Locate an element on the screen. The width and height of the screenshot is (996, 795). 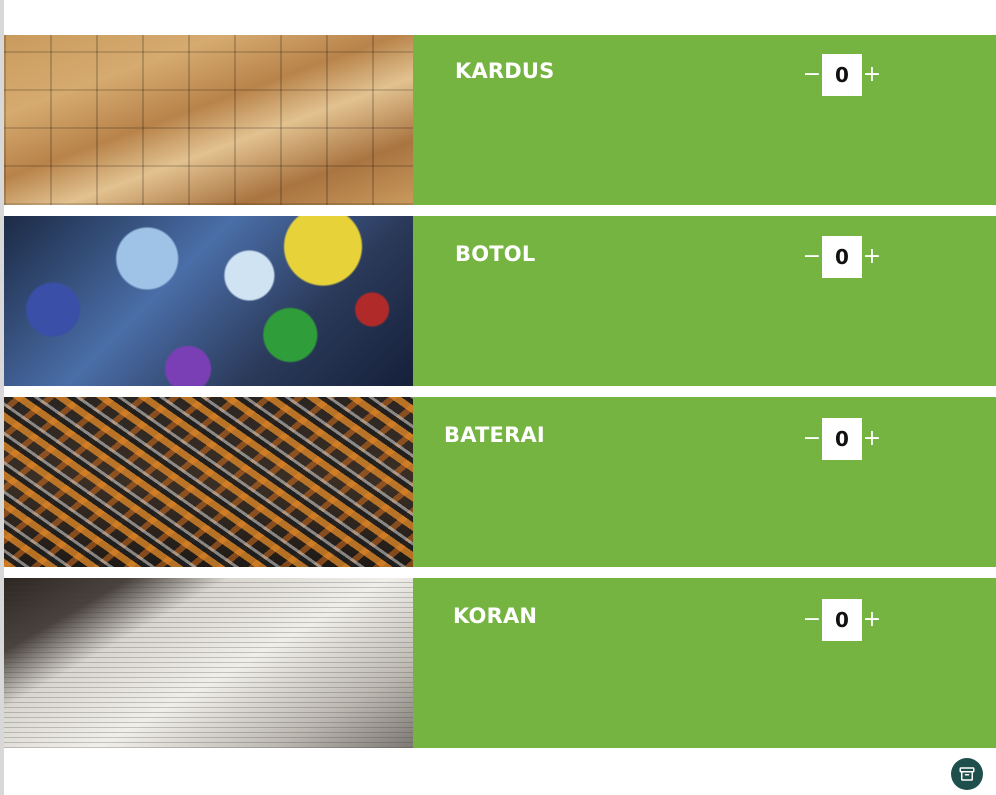
koran-decrement-button: − is located at coordinates (812, 620).